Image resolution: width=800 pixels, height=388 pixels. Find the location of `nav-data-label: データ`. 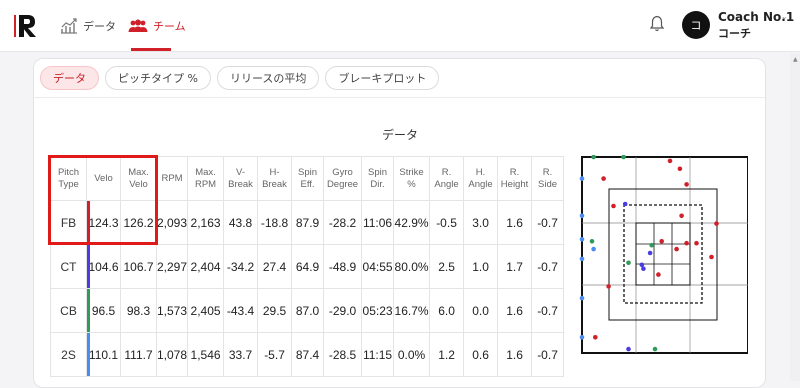

nav-data-label: データ is located at coordinates (99, 26).